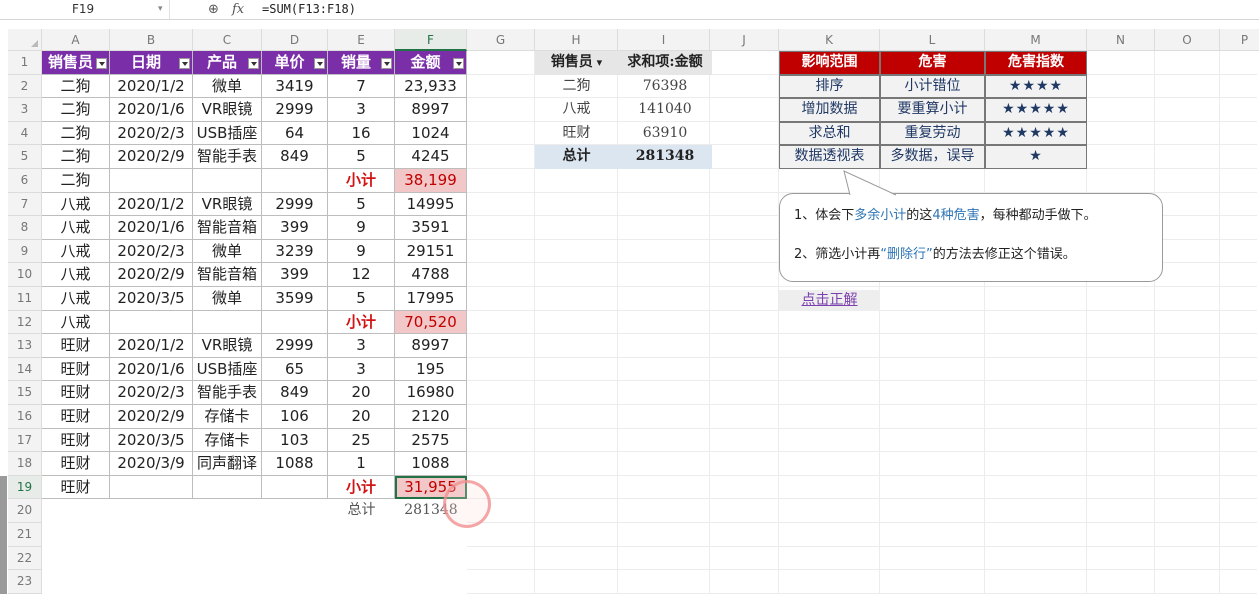  What do you see at coordinates (431, 157) in the screenshot?
I see `table-cell: 4245` at bounding box center [431, 157].